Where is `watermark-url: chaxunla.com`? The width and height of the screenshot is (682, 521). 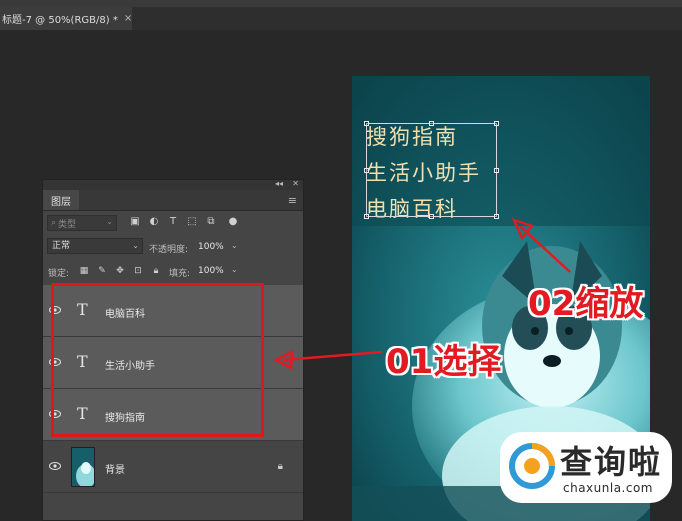 watermark-url: chaxunla.com is located at coordinates (608, 488).